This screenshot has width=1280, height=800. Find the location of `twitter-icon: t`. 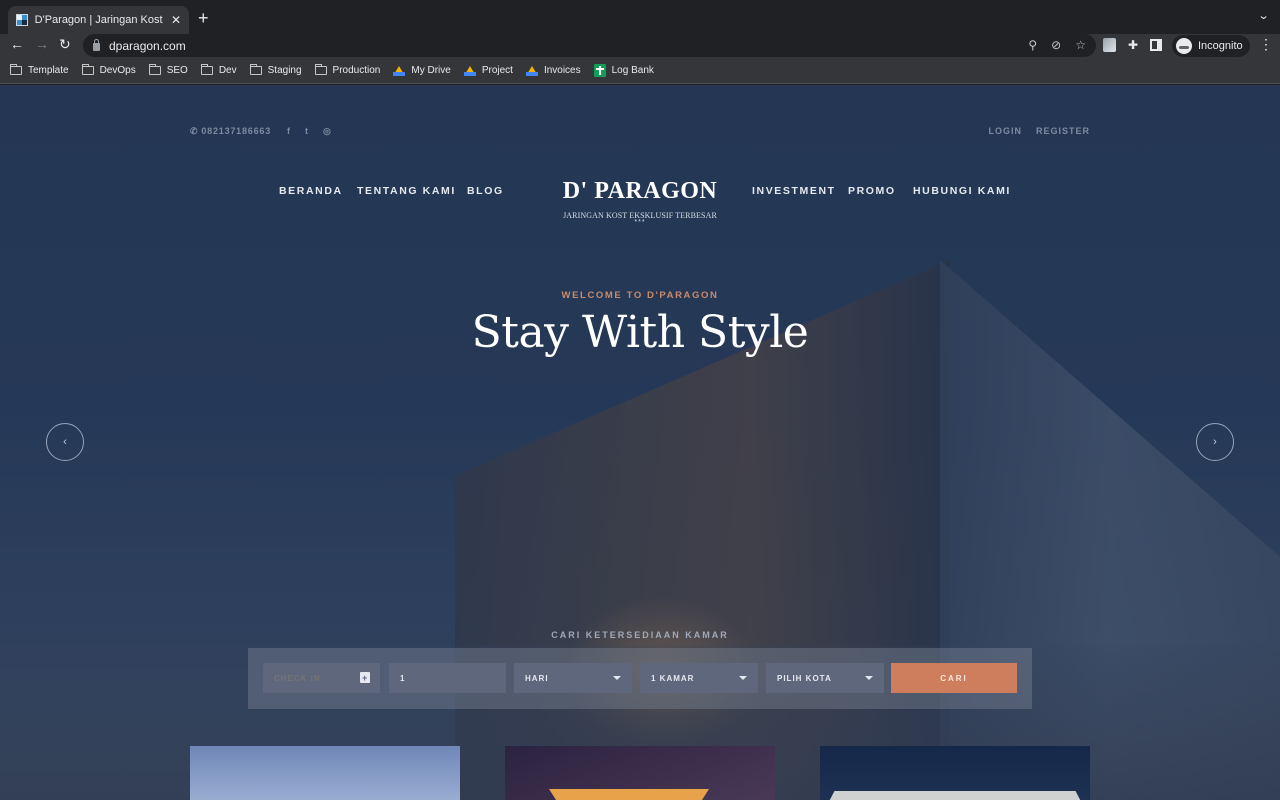

twitter-icon: t is located at coordinates (306, 131).